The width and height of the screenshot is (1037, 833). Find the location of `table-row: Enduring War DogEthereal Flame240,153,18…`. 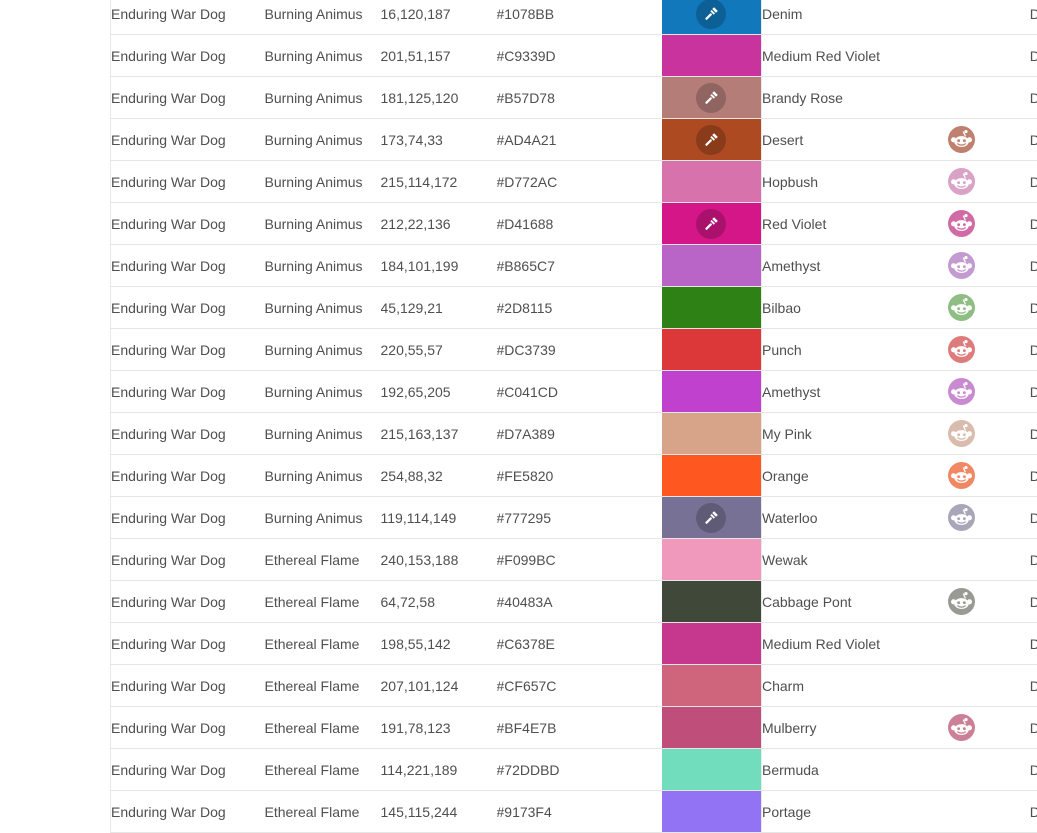

table-row: Enduring War DogEthereal Flame240,153,18… is located at coordinates (574, 560).